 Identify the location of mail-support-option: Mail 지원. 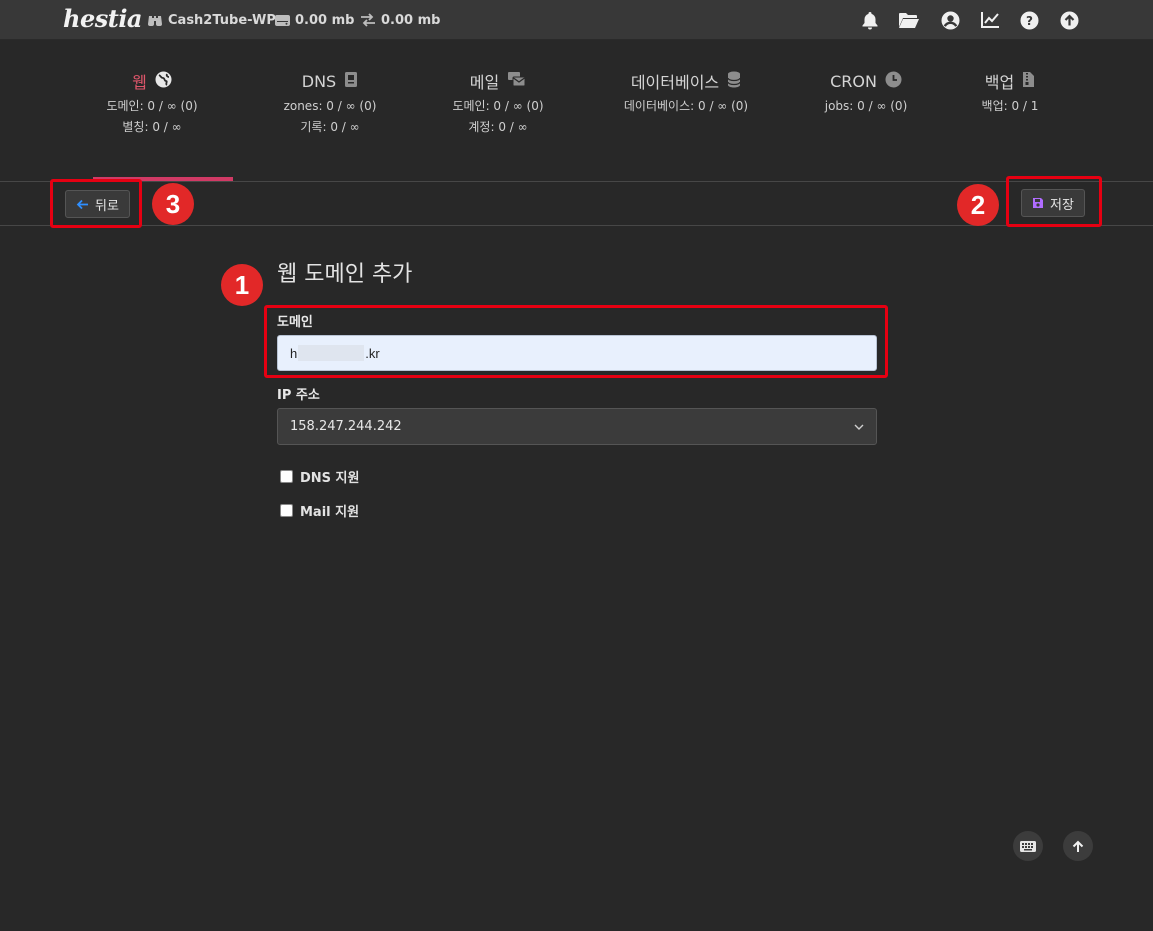
(319, 510).